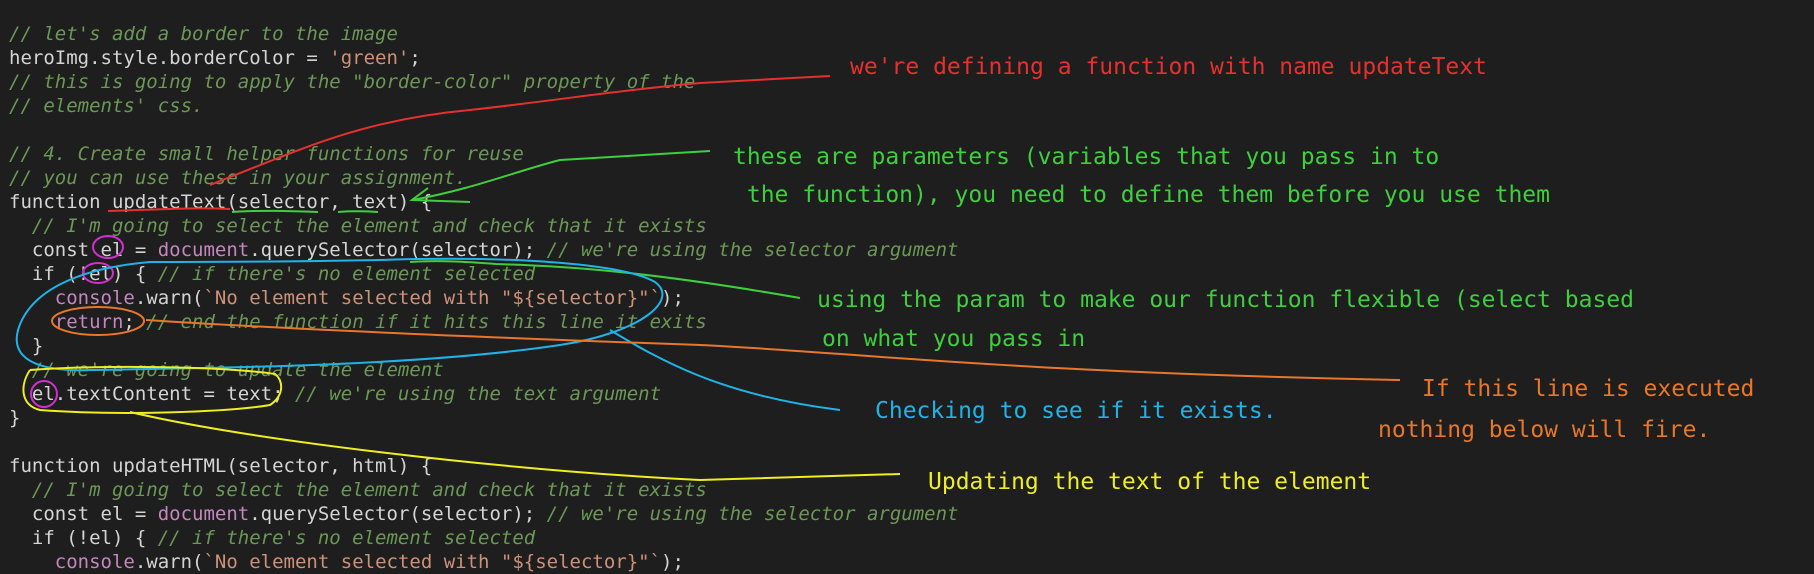  Describe the element at coordinates (483, 466) in the screenshot. I see `code-line: function updateHTML(selector, html) {` at that location.